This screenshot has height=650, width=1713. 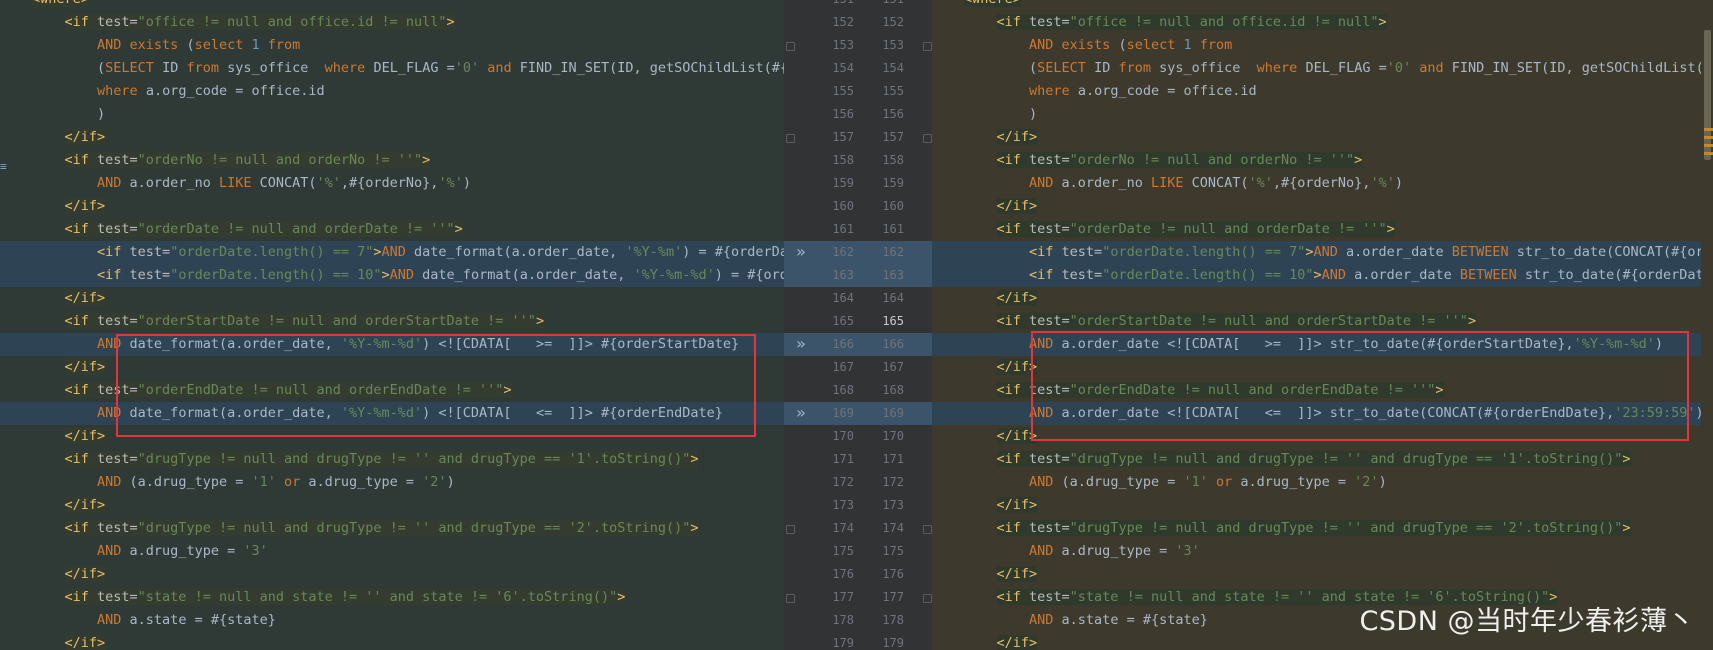 What do you see at coordinates (158, 45) in the screenshot?
I see `code-token: exists` at bounding box center [158, 45].